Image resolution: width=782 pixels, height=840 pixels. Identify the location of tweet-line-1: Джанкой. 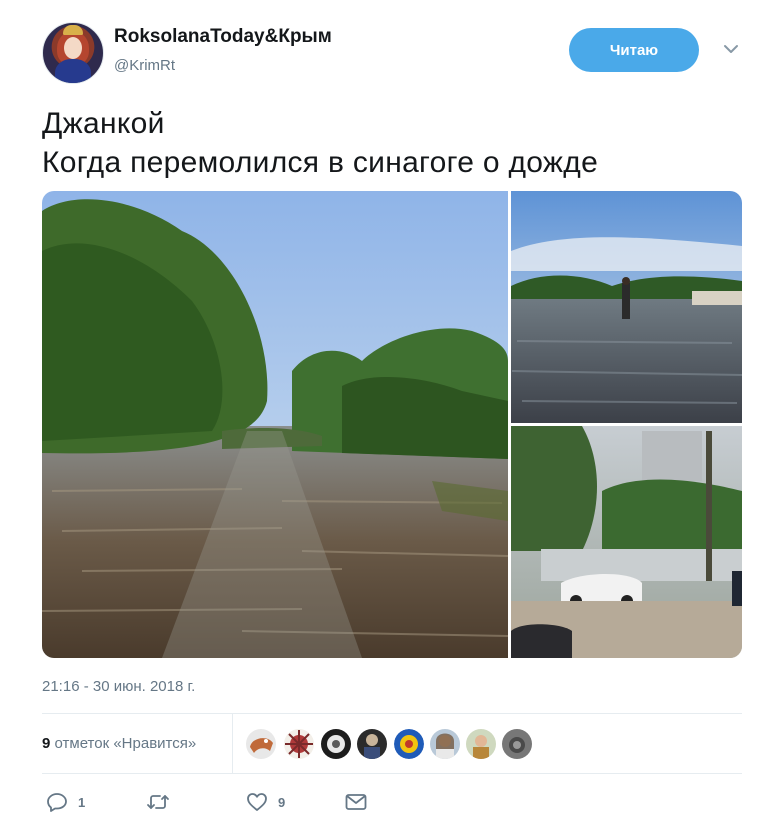
(103, 123).